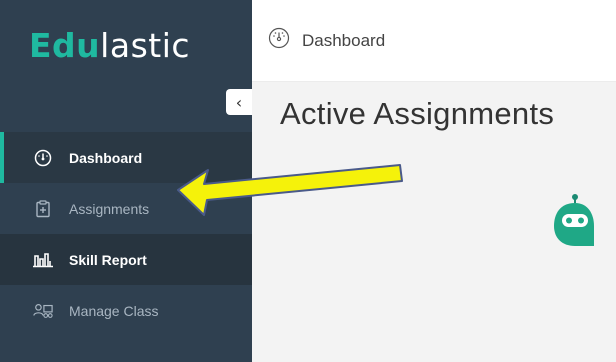 This screenshot has height=362, width=616. Describe the element at coordinates (43, 260) in the screenshot. I see `bar-chart-icon` at that location.